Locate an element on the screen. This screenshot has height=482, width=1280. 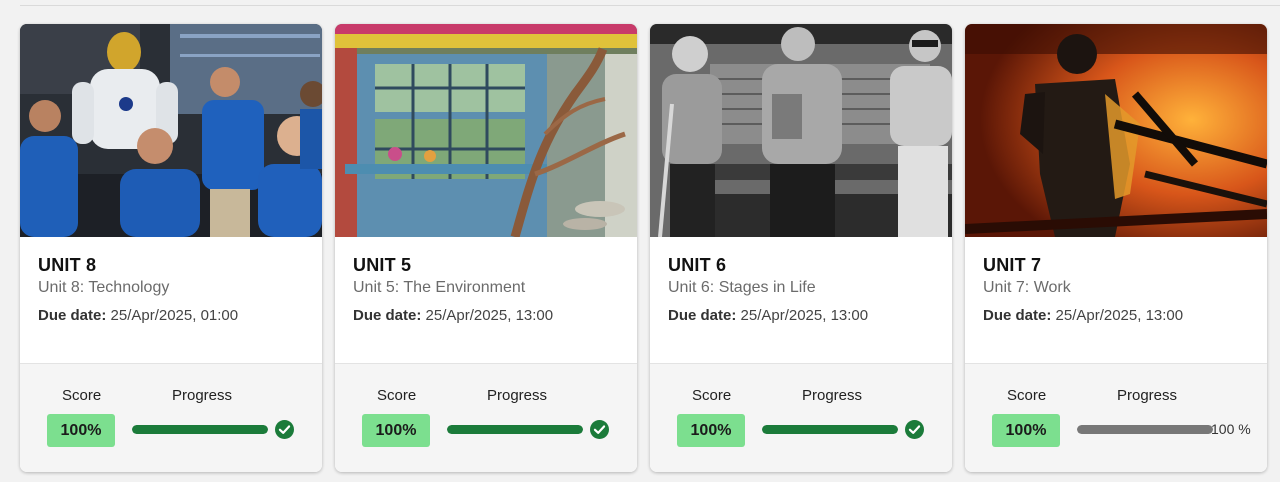
due-date: Due date: 25/Apr/2025, 01:00 is located at coordinates (138, 315).